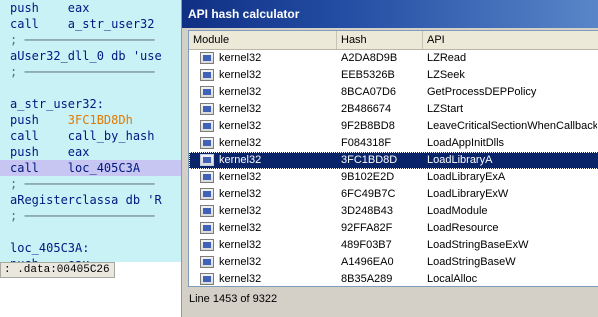 The width and height of the screenshot is (598, 317). Describe the element at coordinates (380, 40) in the screenshot. I see `column-header-hash: Hash` at that location.